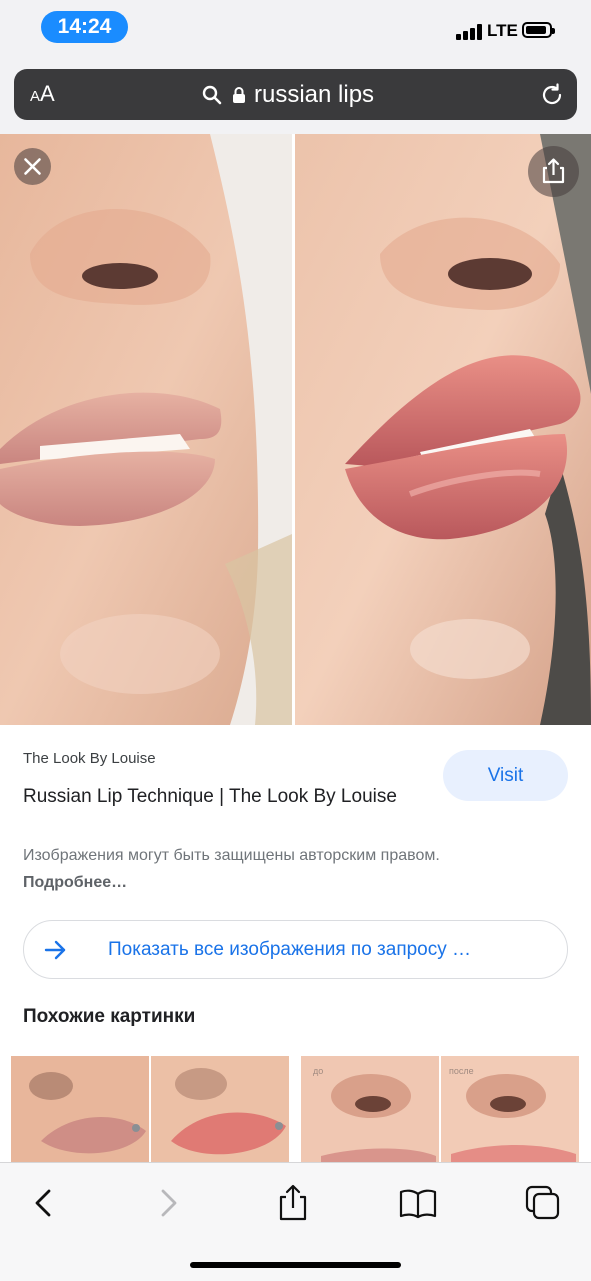 The width and height of the screenshot is (591, 1281). I want to click on reload-icon, so click(552, 97).